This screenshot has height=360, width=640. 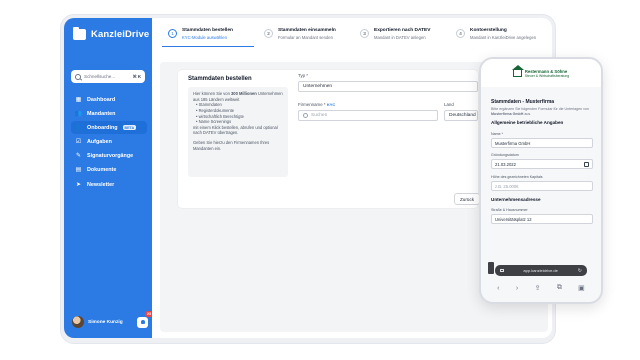 I want to click on step-title: Stammdaten einsammeln, so click(x=307, y=30).